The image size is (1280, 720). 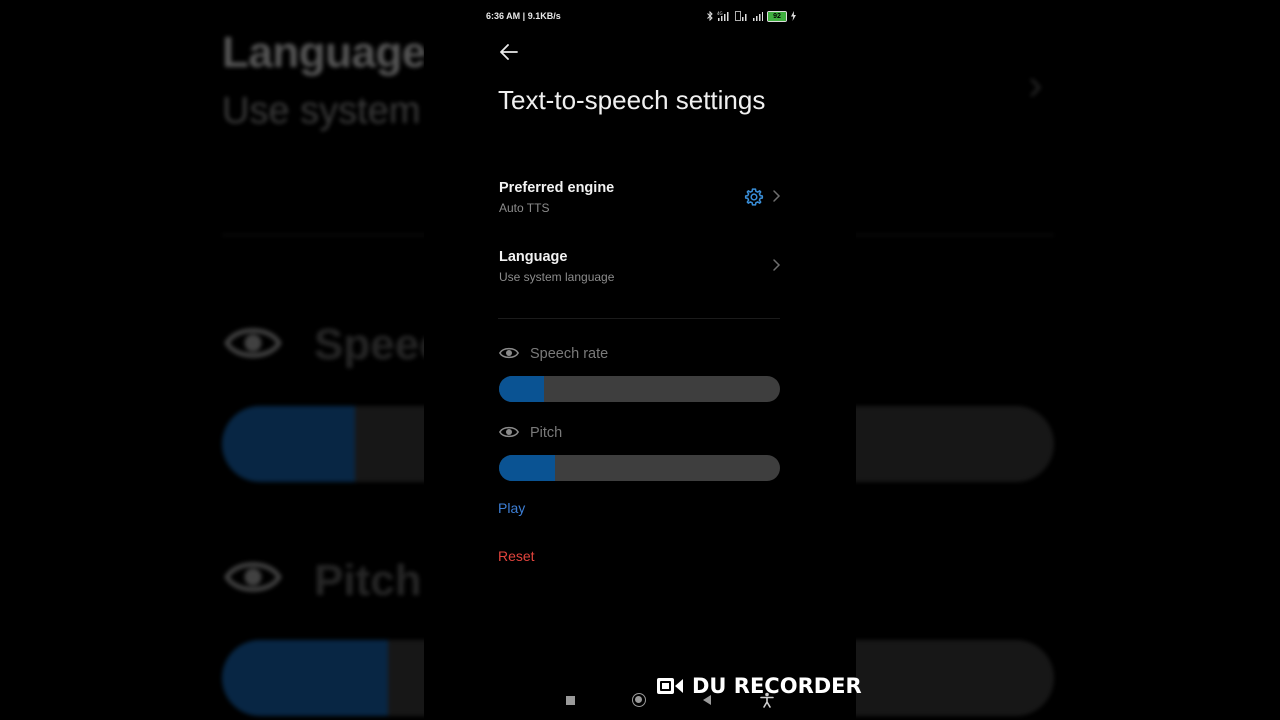 I want to click on language-item: Language Use system language, so click(x=641, y=267).